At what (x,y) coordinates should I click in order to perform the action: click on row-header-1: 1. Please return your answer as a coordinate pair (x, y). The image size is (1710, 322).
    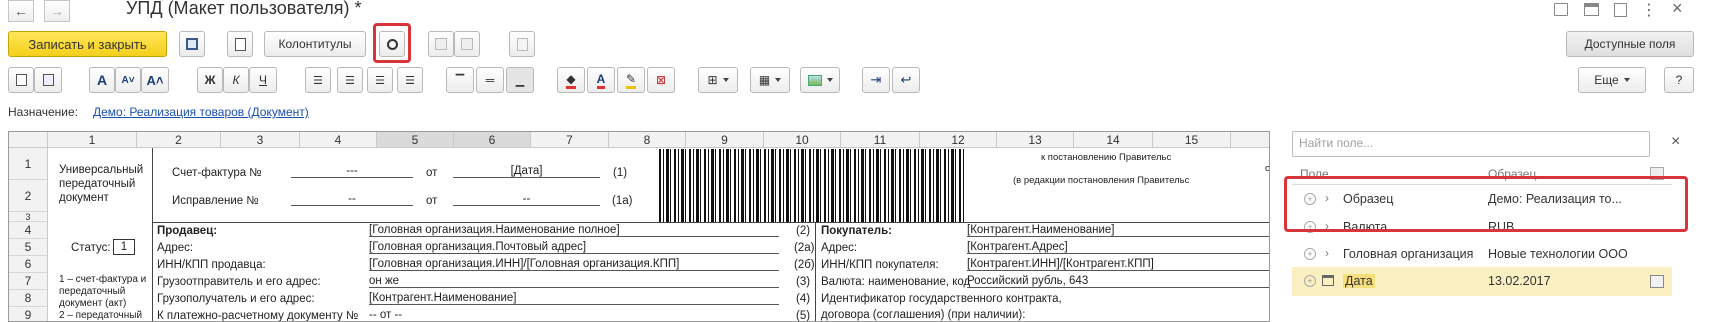
    Looking at the image, I should click on (28, 164).